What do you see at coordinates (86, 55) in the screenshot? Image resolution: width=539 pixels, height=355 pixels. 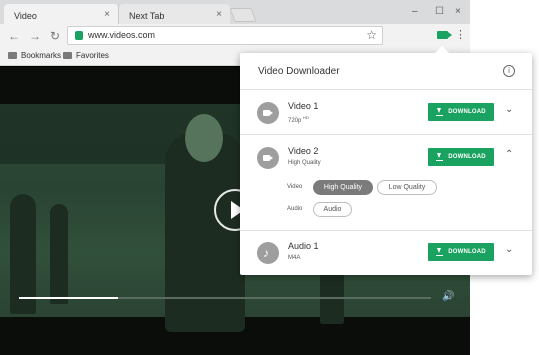 I see `bookmark-item: Favorites` at bounding box center [86, 55].